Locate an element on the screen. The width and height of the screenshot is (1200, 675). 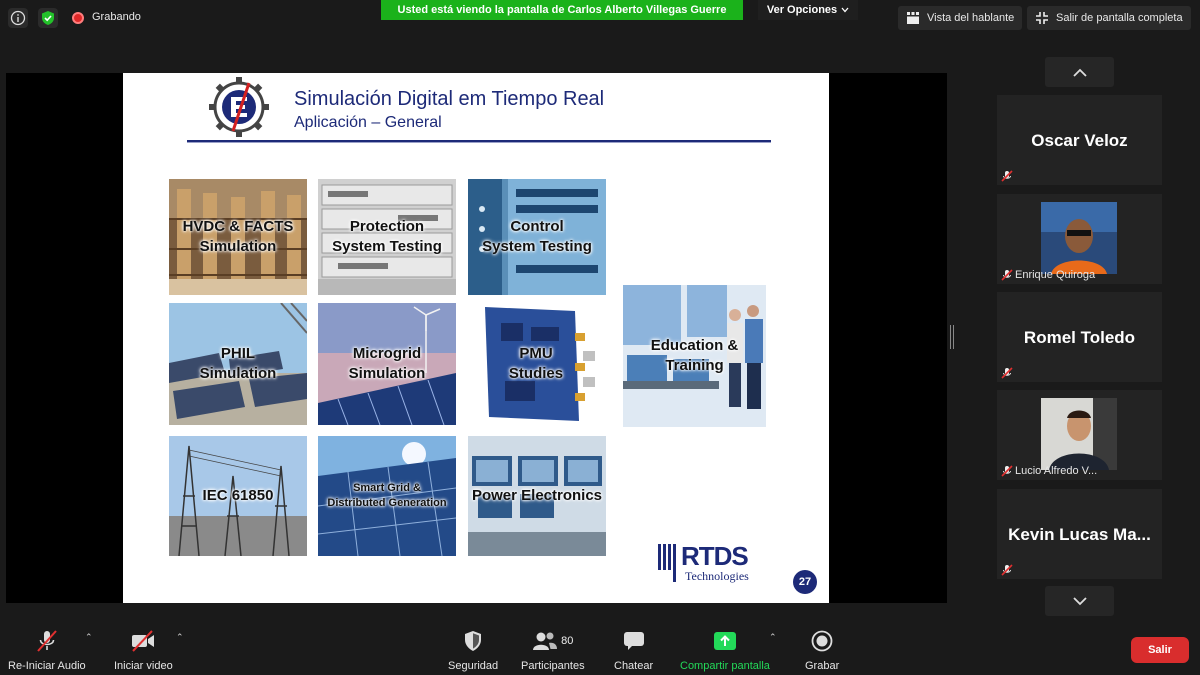
participant-tile: Romel Toledo is located at coordinates (1079, 337).